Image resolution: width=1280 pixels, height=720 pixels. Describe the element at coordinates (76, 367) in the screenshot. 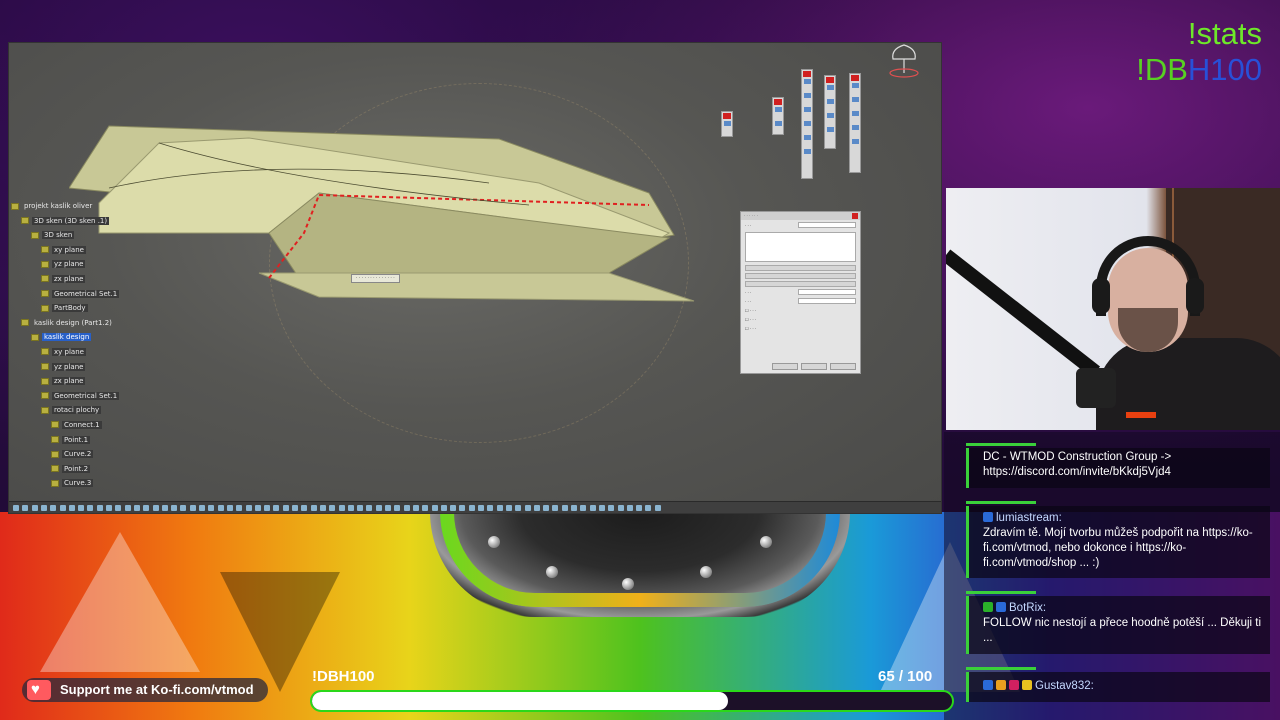

I see `tree-item: yz plane` at that location.